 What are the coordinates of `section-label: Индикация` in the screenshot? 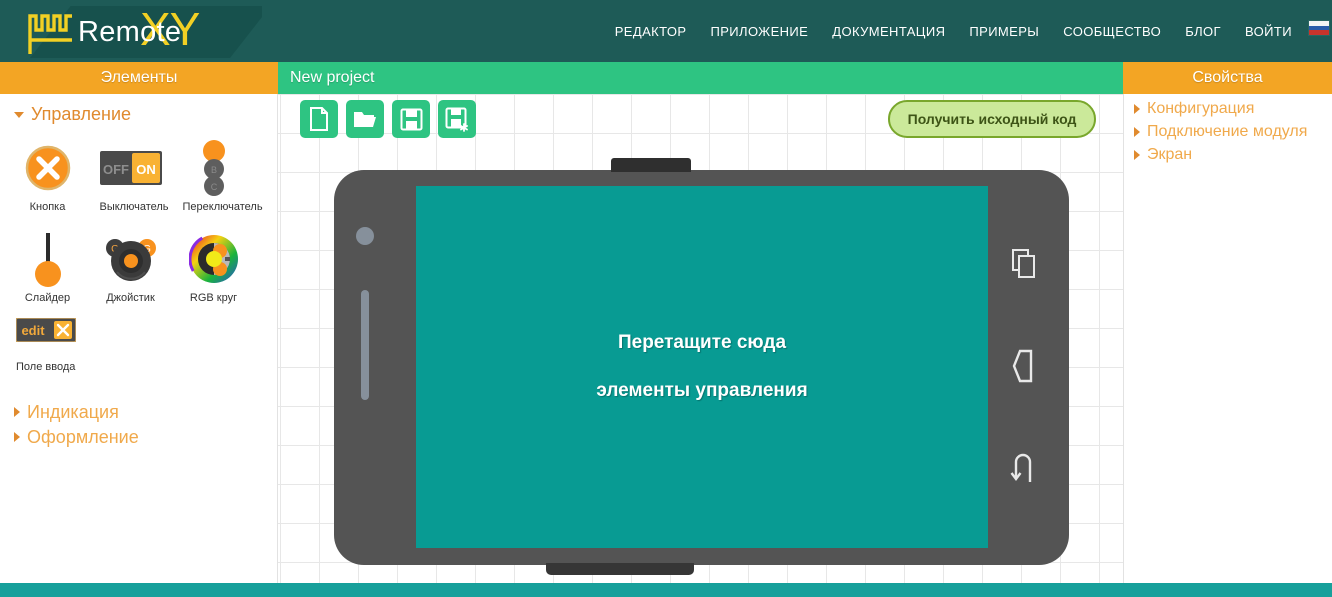 It's located at (73, 411).